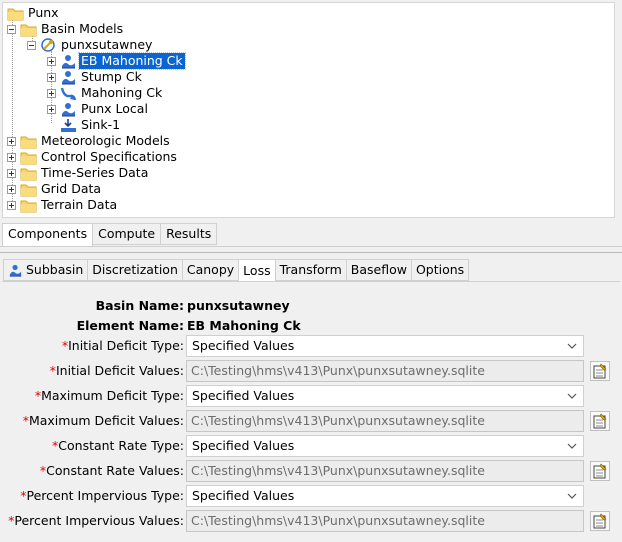 The width and height of the screenshot is (622, 542). What do you see at coordinates (102, 495) in the screenshot?
I see `percent-impervious-type-label: *Percent Impervious Type:` at bounding box center [102, 495].